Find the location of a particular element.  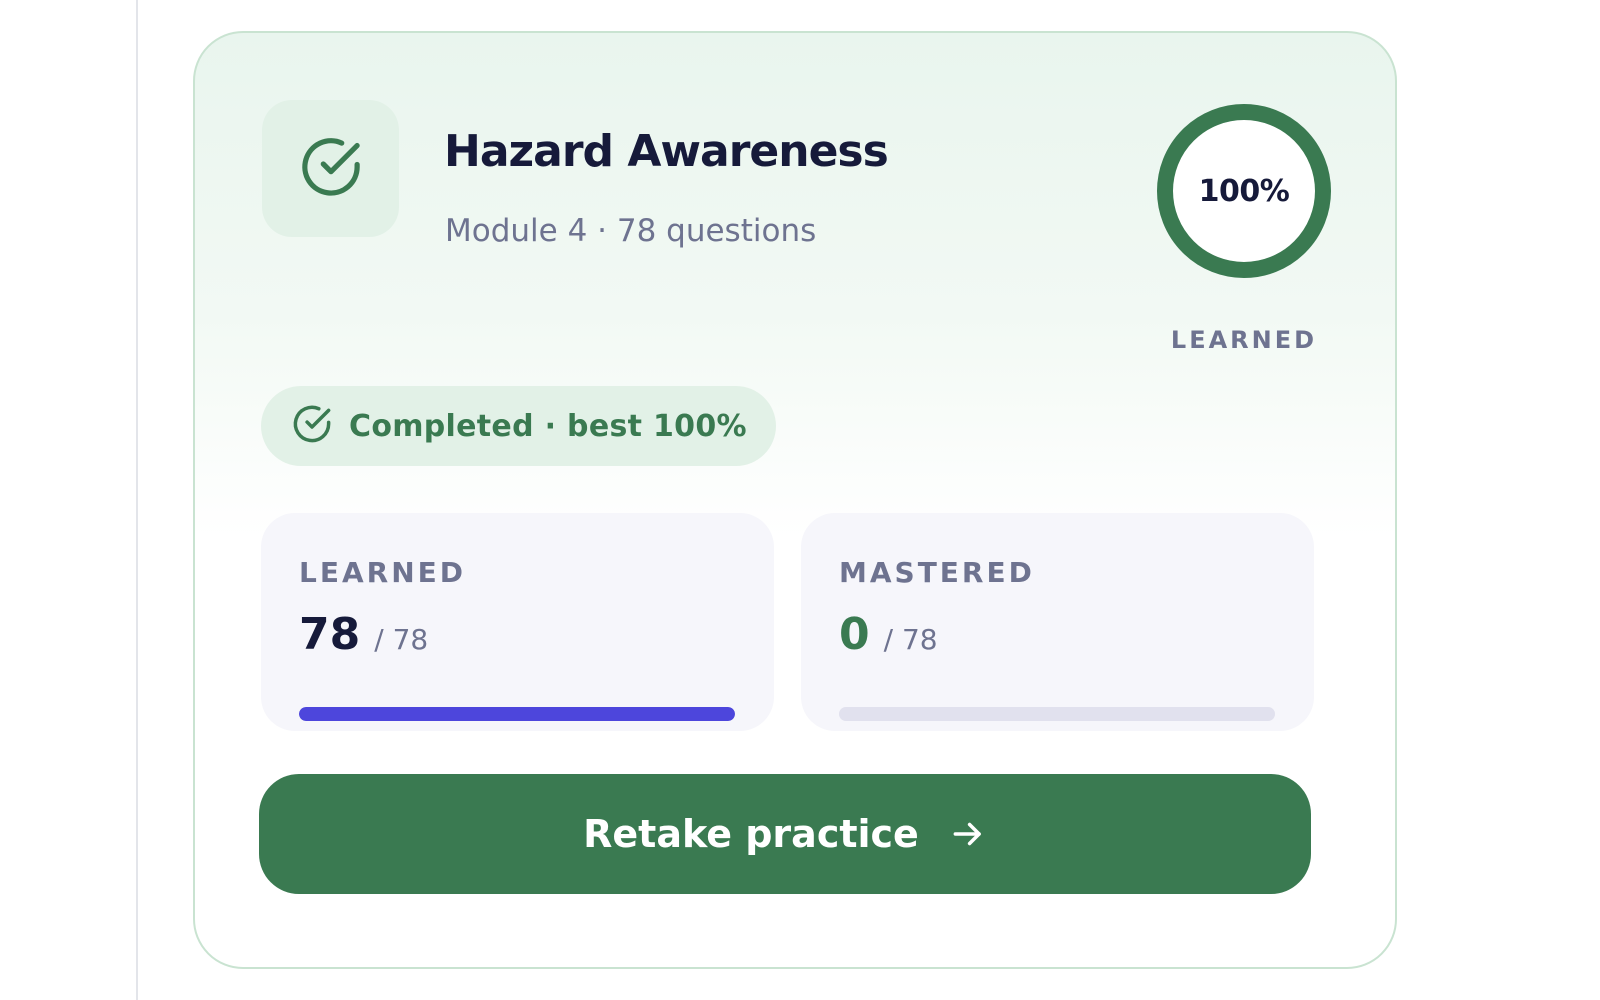

status-badge: Completed · best 100% is located at coordinates (518, 426).